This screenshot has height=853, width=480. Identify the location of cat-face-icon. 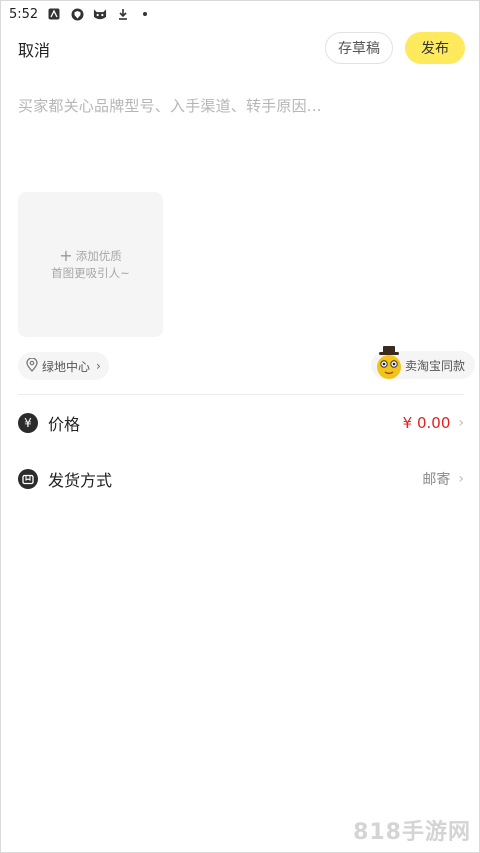
(100, 14).